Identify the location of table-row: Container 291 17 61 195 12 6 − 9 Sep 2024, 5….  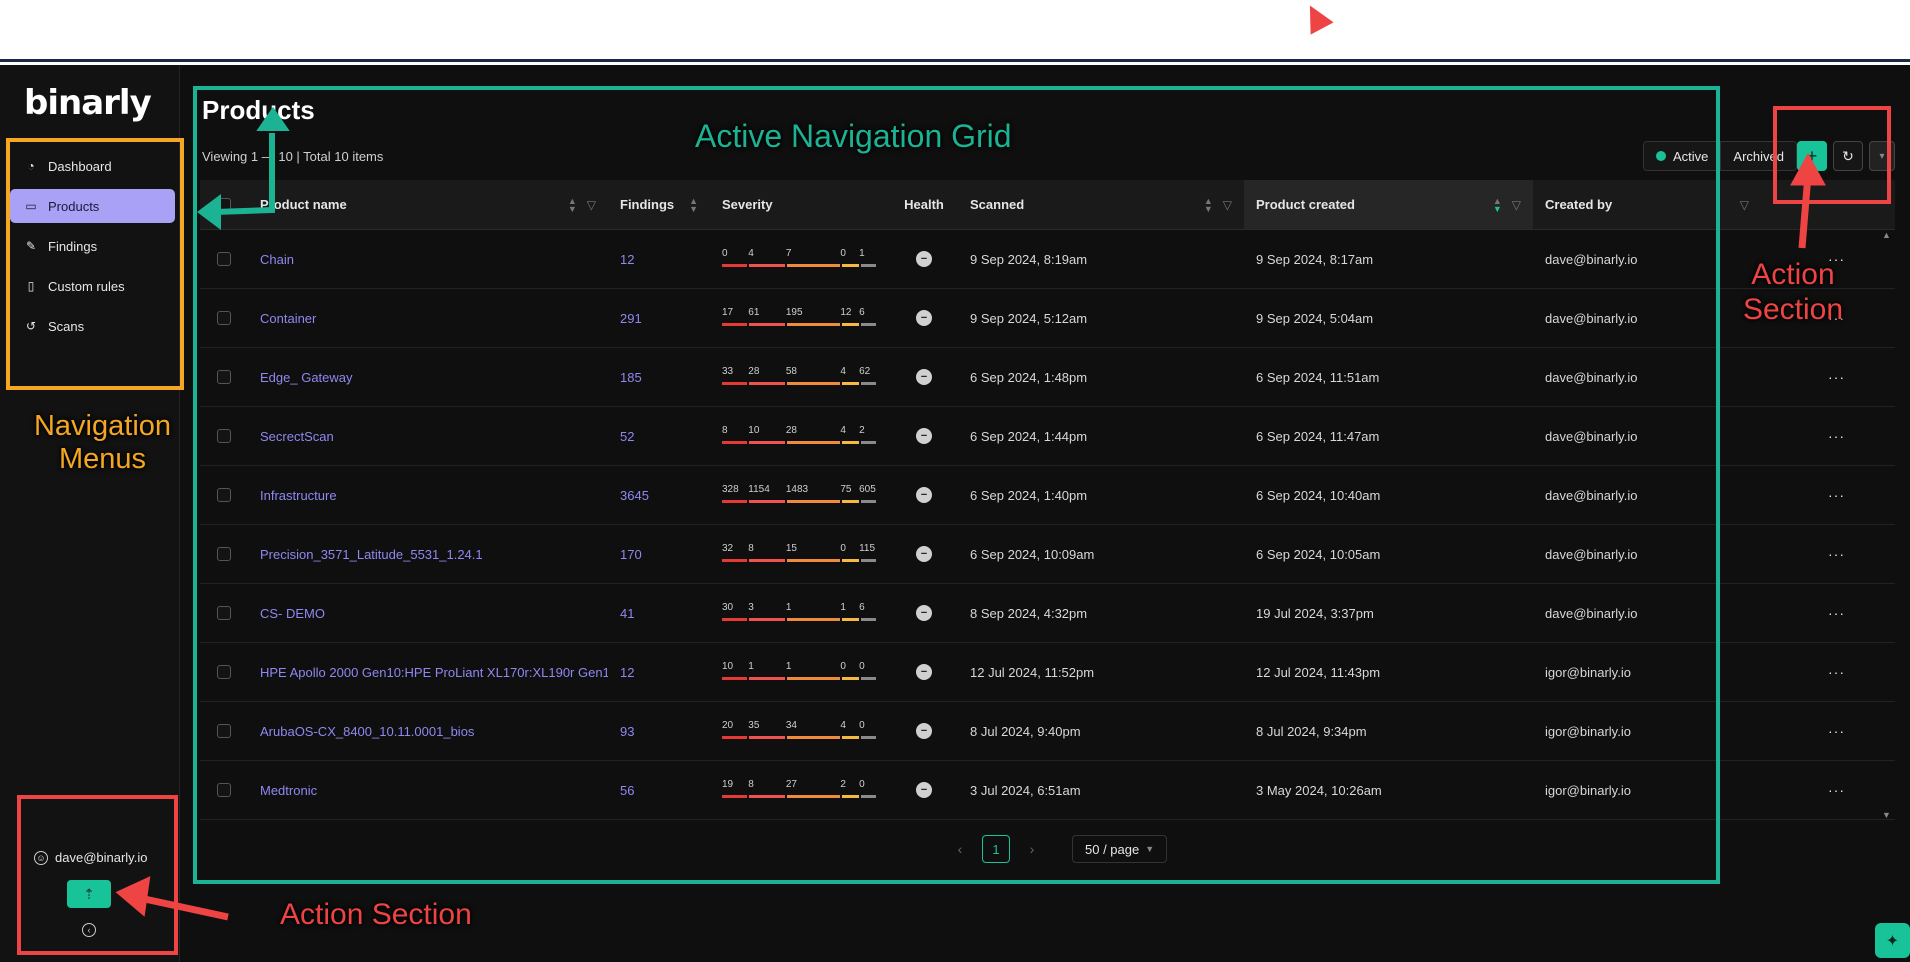
(1047, 318).